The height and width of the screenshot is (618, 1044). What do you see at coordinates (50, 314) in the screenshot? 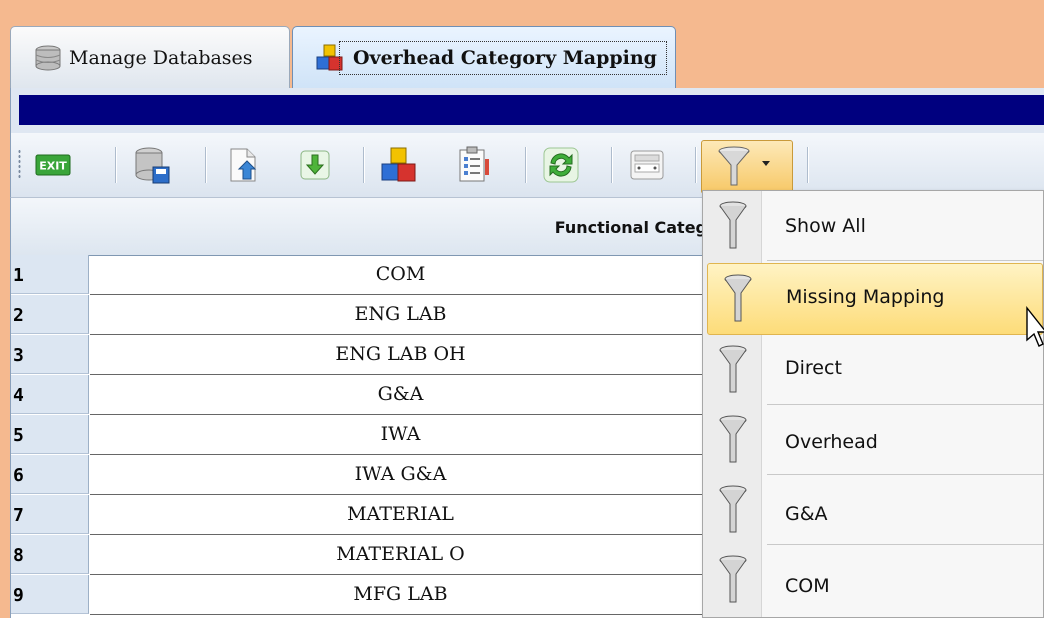
I see `row-number: 2` at bounding box center [50, 314].